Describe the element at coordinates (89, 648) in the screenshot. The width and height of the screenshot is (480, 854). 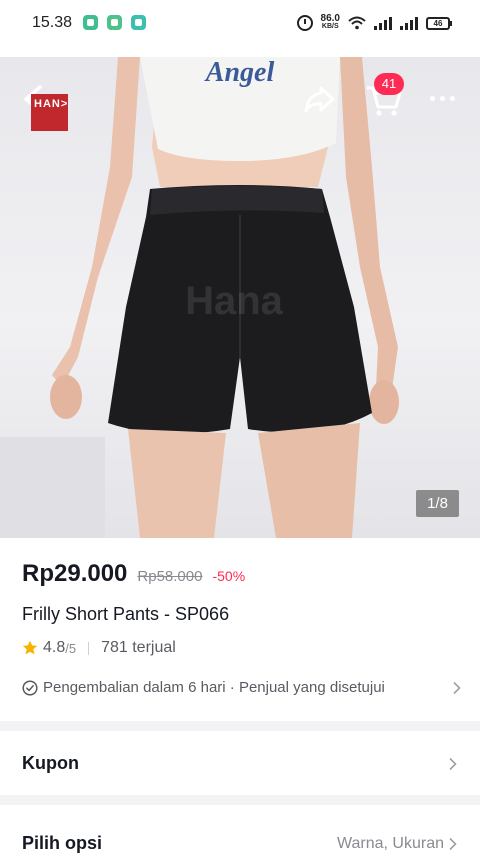
I see `rating-divider` at that location.